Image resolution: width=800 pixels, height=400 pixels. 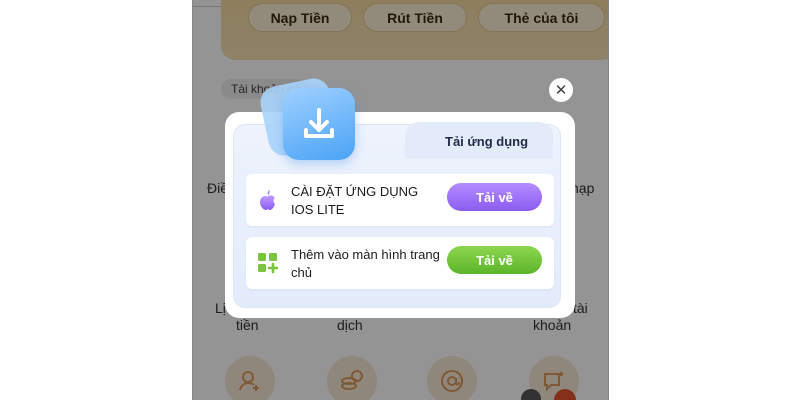 I want to click on ios-install-option: CÀI ĐẶT ỨNG DỤNG IOS LITE Tải về, so click(x=400, y=200).